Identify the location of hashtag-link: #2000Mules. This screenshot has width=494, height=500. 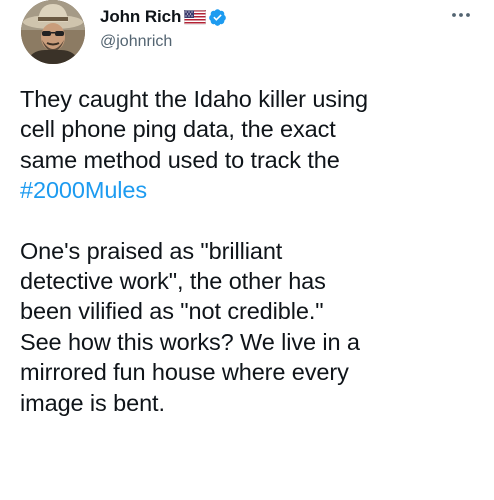
(83, 190).